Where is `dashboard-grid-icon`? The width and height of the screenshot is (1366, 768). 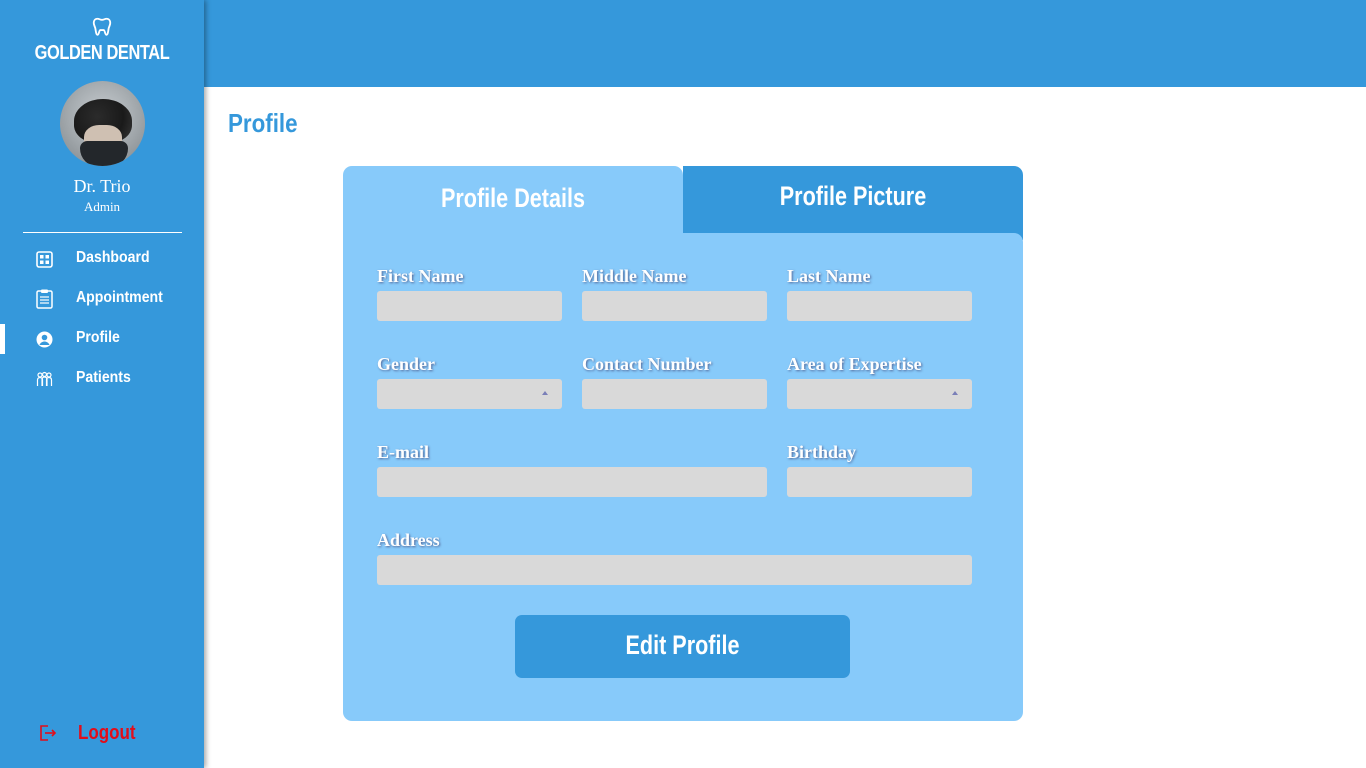 dashboard-grid-icon is located at coordinates (44, 259).